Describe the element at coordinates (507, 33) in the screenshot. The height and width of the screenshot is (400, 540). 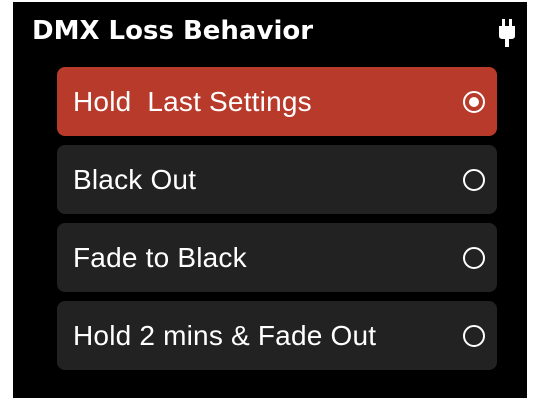
I see `power-plug-icon` at that location.